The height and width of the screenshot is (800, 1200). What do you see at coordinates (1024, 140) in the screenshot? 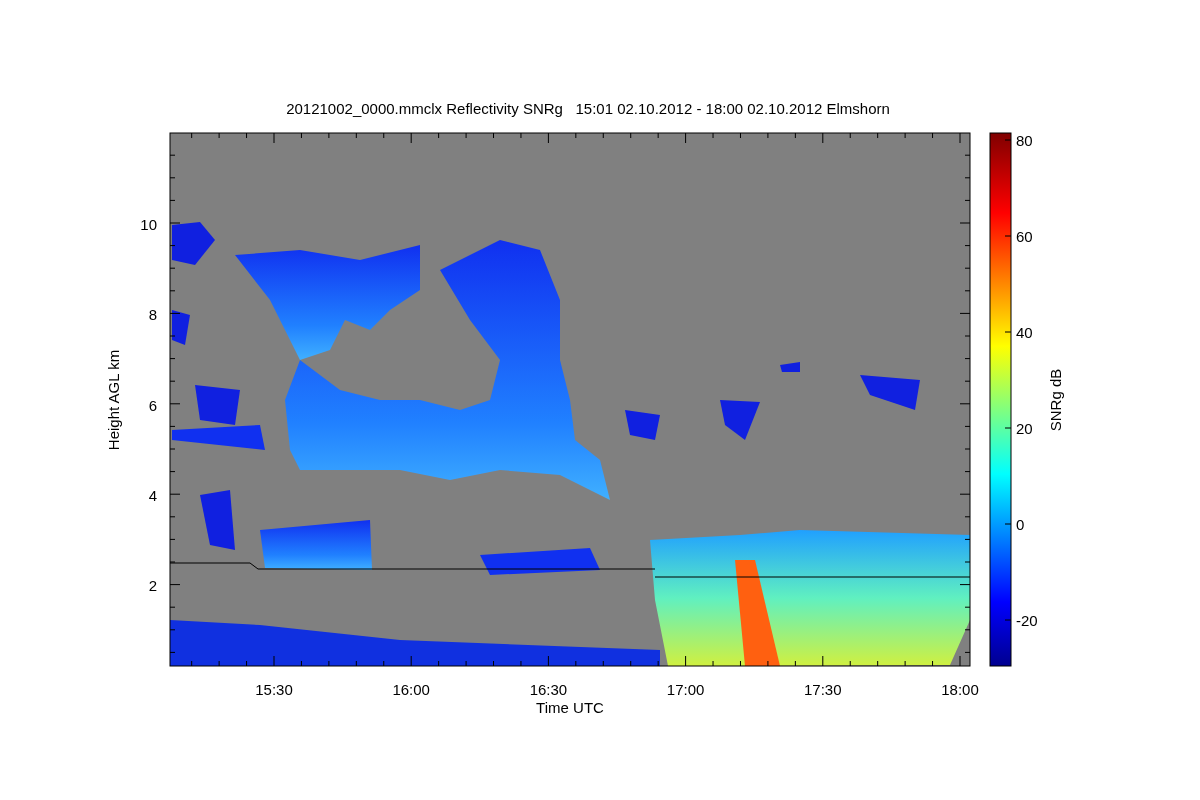
I see `colorbar-tick-label: 80` at bounding box center [1024, 140].